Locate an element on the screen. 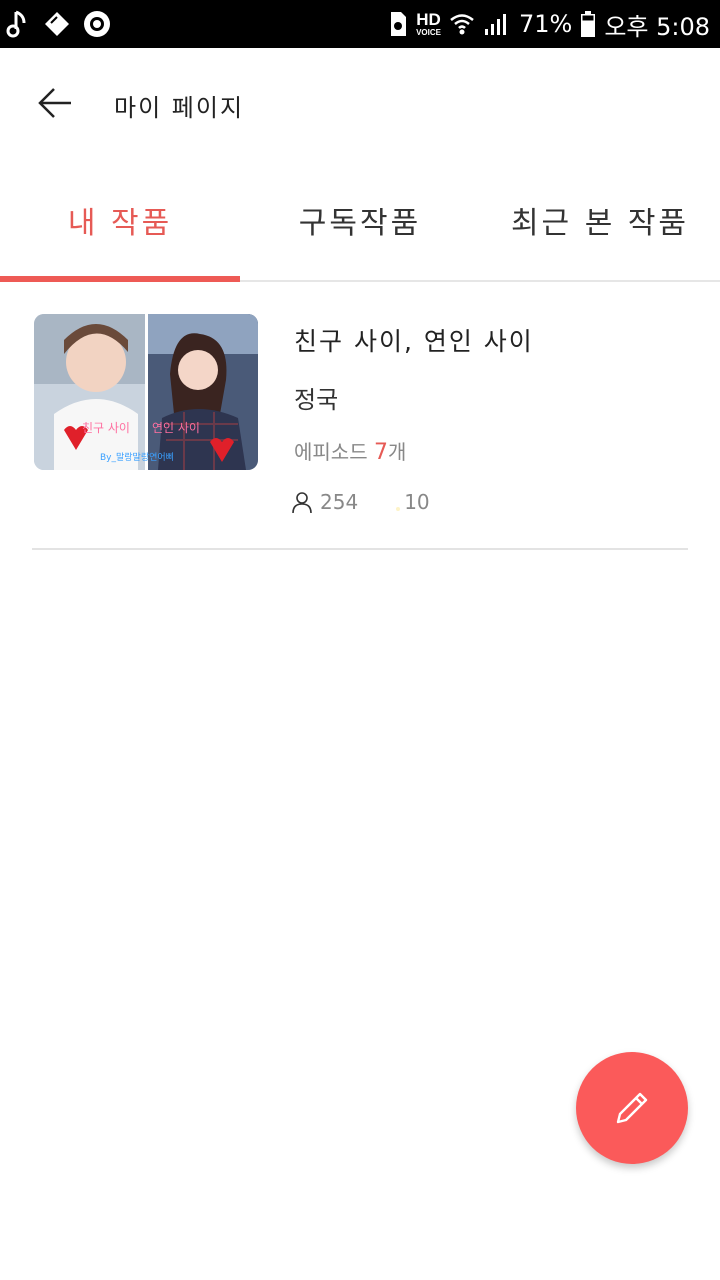  tab-my-works: 내 작품 is located at coordinates (120, 221).